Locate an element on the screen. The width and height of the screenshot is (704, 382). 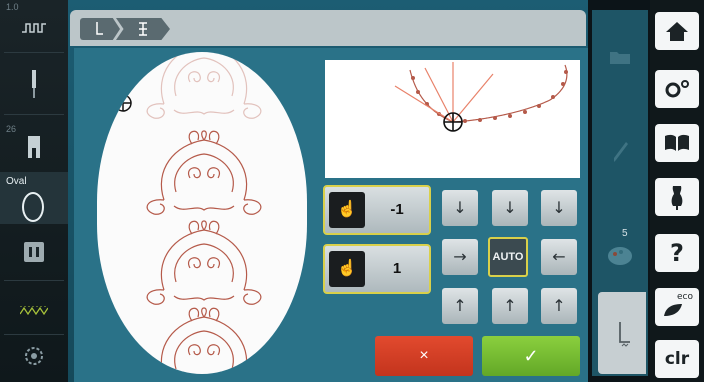
presser-foot-slot: 26 is located at coordinates (34, 144).